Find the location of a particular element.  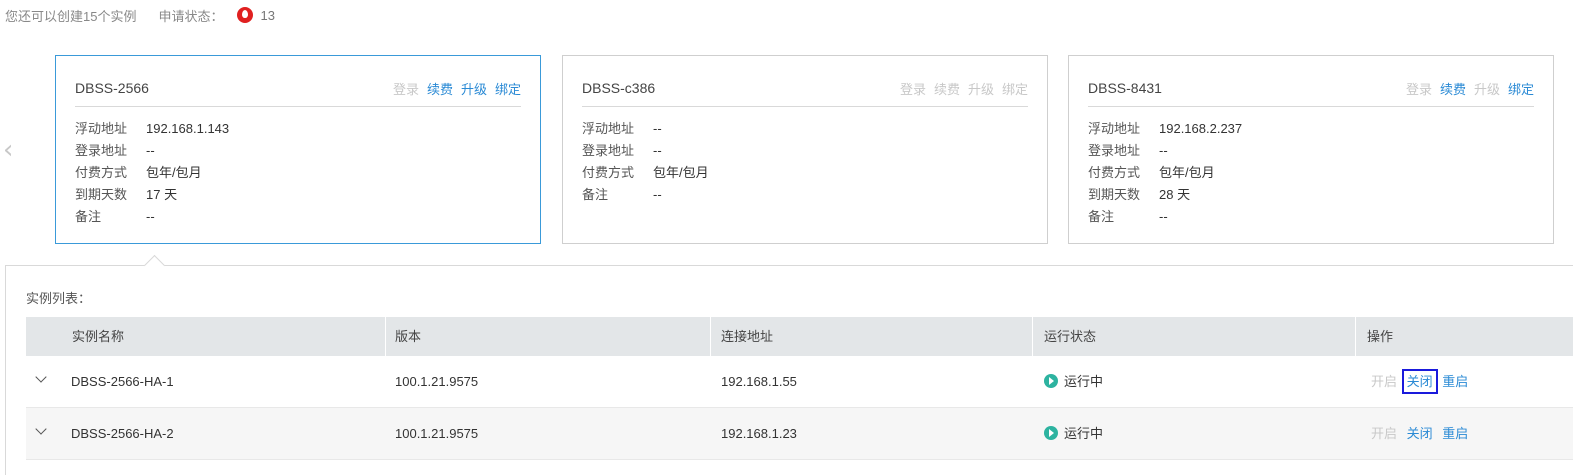

card-title: DBSS-2566 is located at coordinates (112, 88).